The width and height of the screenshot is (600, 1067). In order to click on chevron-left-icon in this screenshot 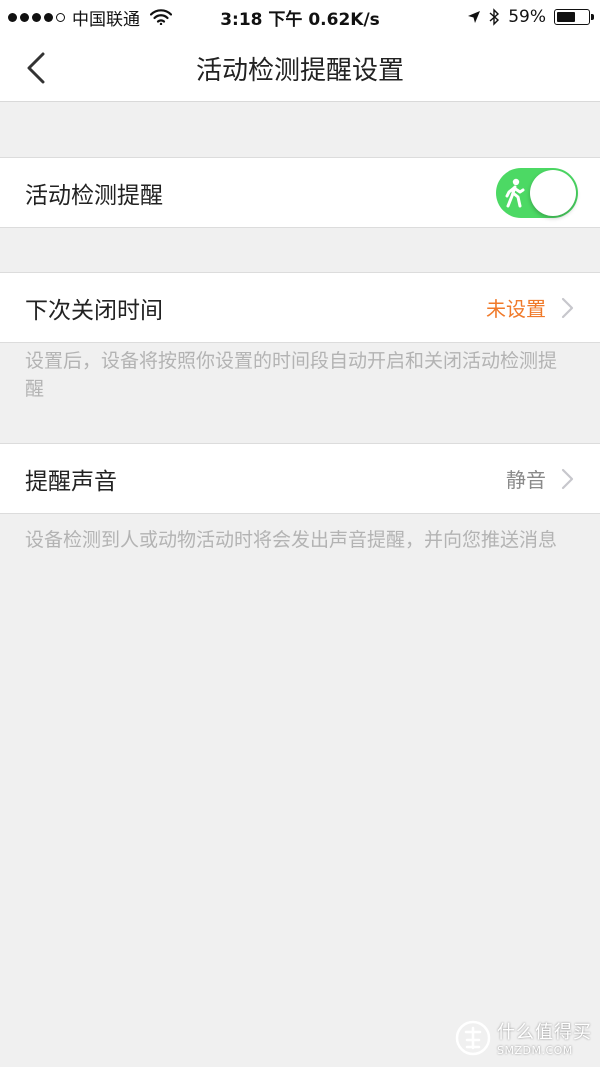, I will do `click(36, 68)`.